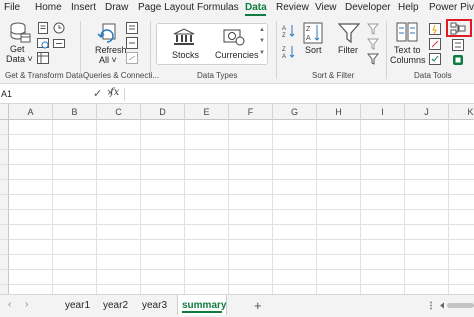 This screenshot has height=317, width=474. What do you see at coordinates (258, 305) in the screenshot?
I see `add-sheet-icon: +` at bounding box center [258, 305].